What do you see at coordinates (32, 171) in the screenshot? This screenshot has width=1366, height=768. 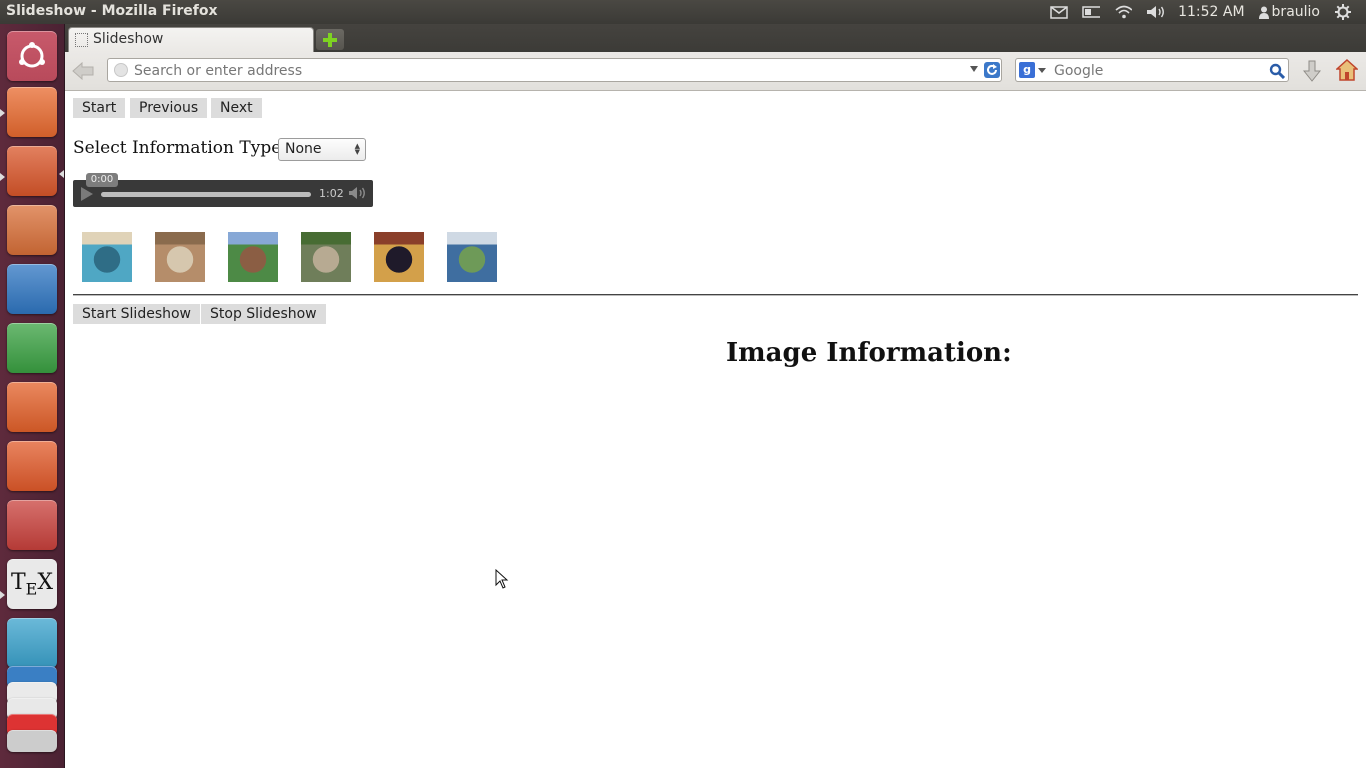 I see `firefox-icon` at bounding box center [32, 171].